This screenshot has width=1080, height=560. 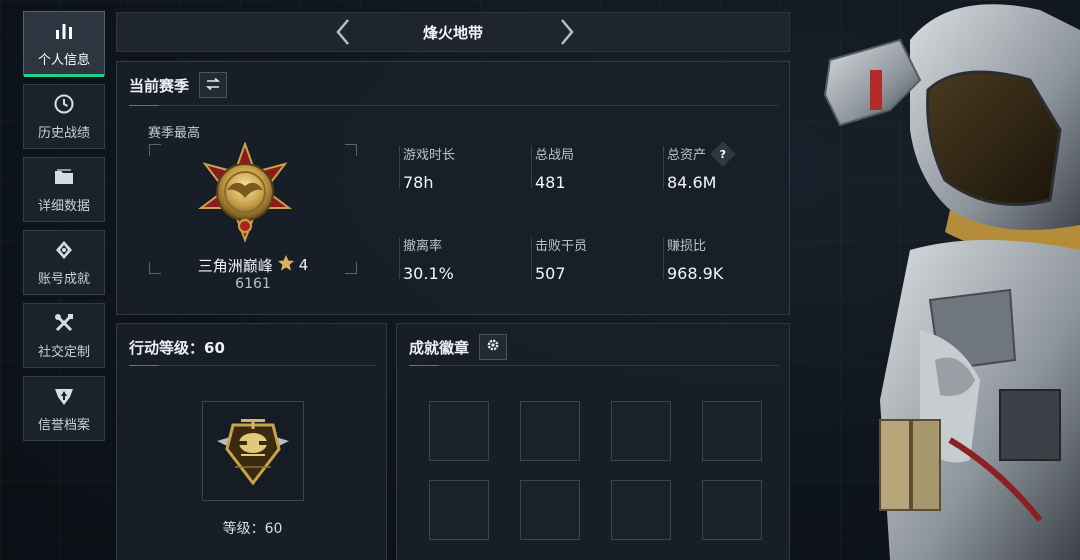 I want to click on sidebar-item-social: 社交定制, so click(x=64, y=335).